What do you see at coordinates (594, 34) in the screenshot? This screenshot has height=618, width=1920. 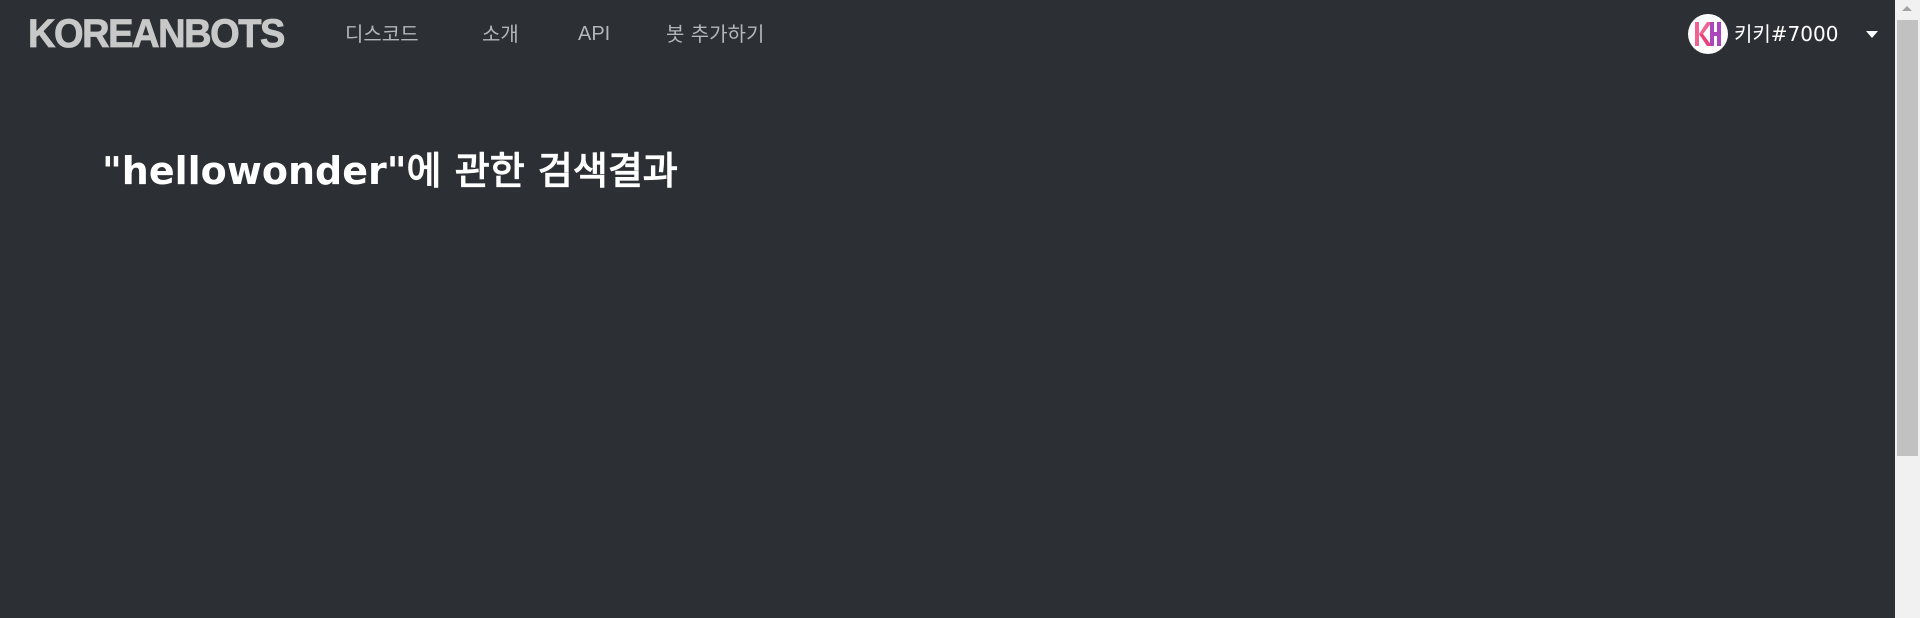 I see `nav-item-api: API` at bounding box center [594, 34].